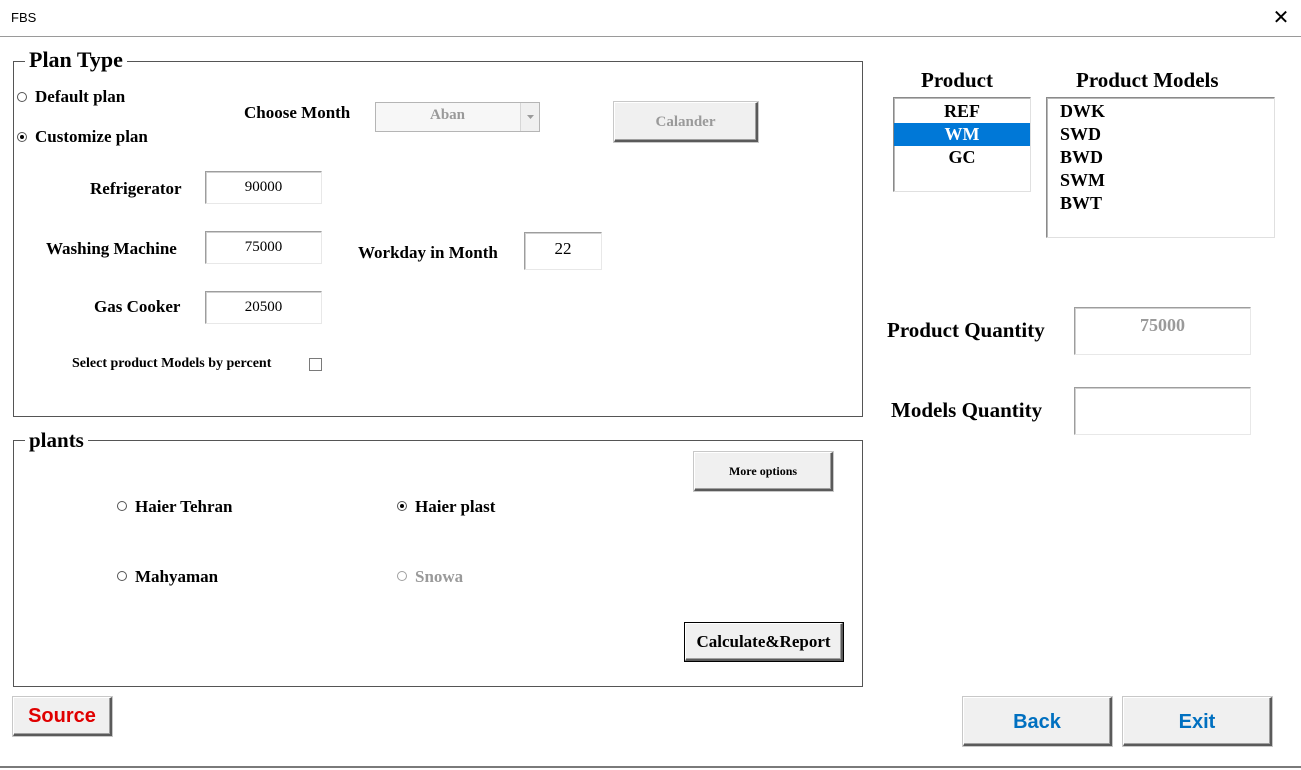 This screenshot has height=770, width=1301. I want to click on calculate-report-button: Calculate&Report, so click(764, 642).